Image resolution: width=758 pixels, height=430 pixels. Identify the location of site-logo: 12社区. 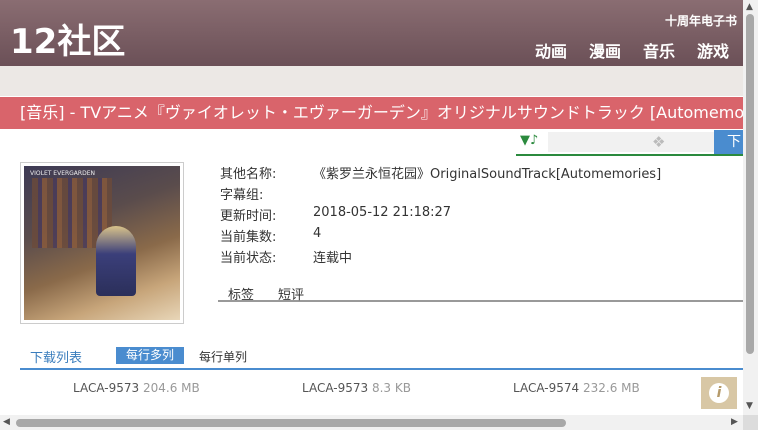
(67, 38).